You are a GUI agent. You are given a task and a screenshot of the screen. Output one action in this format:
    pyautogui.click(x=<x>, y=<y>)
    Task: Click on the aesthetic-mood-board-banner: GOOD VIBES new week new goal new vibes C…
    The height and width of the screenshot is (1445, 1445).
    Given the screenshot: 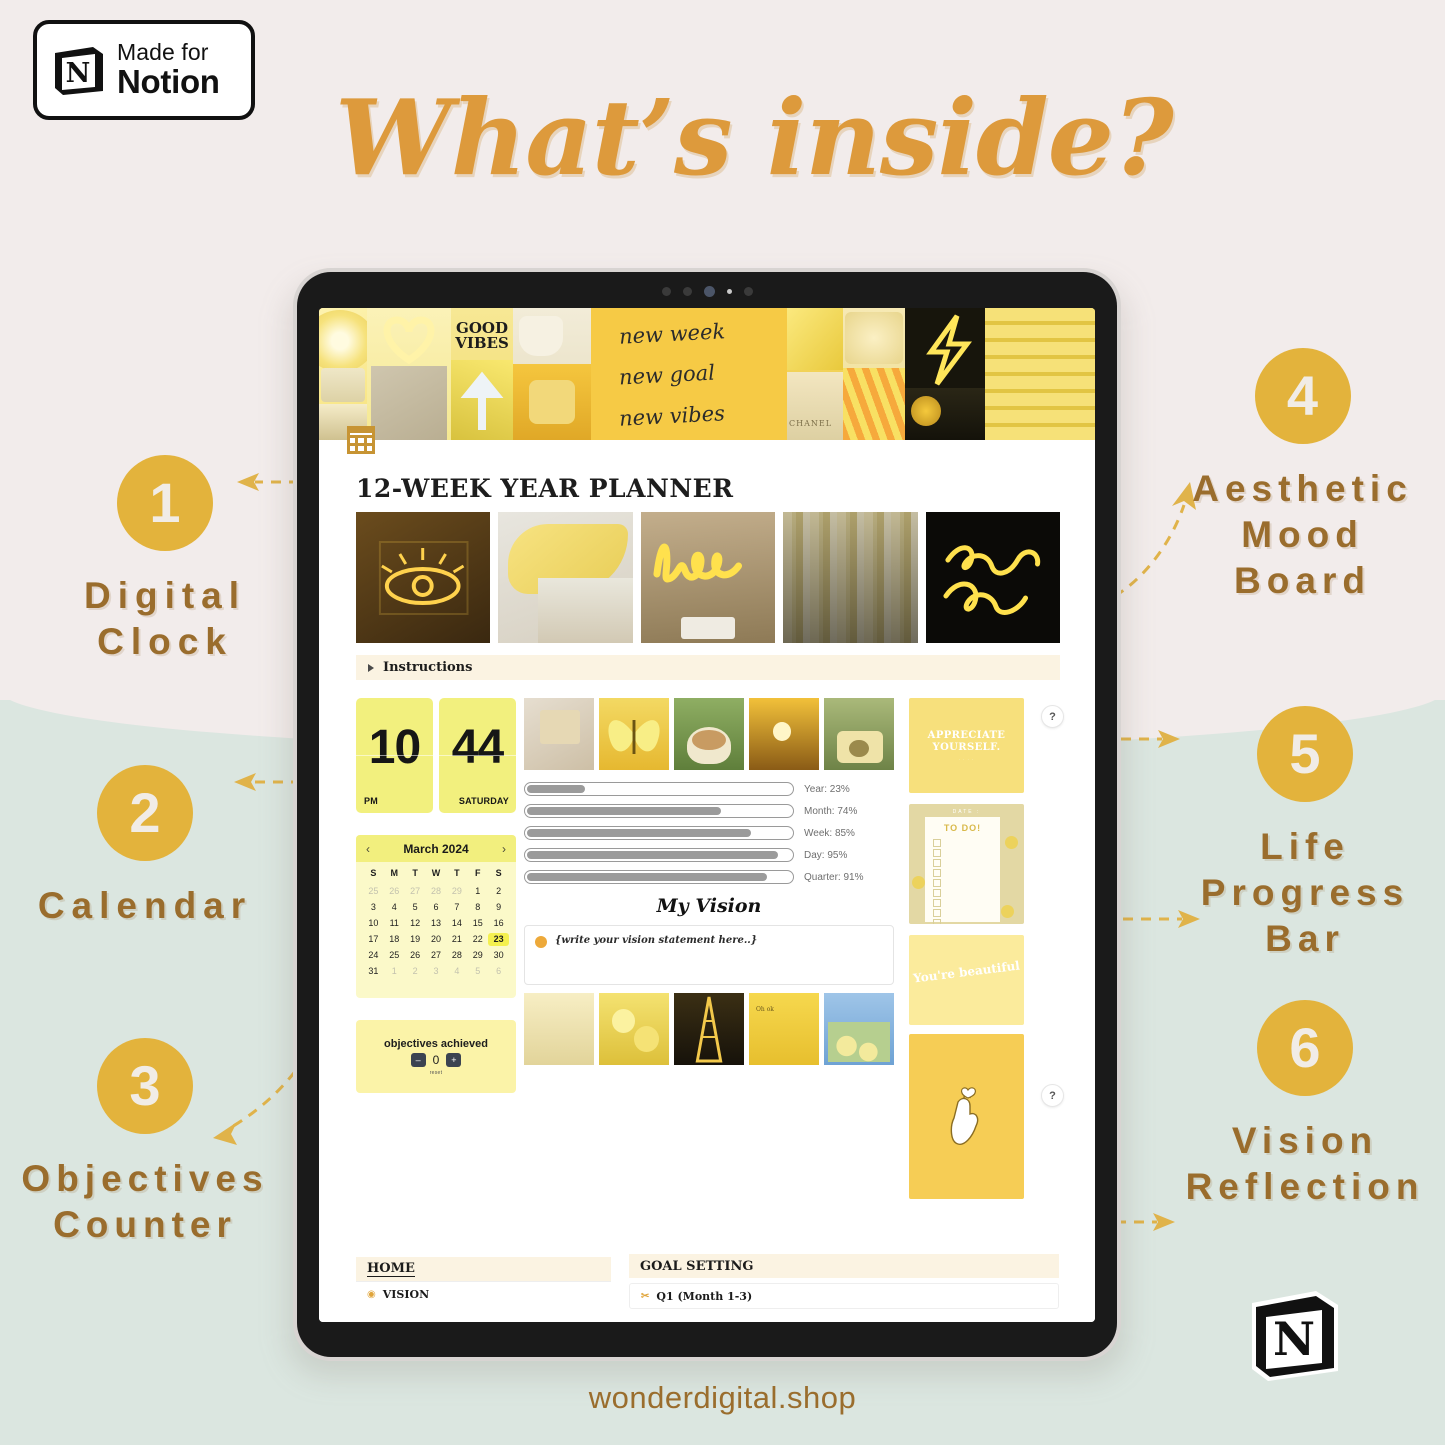 What is the action you would take?
    pyautogui.click(x=707, y=374)
    